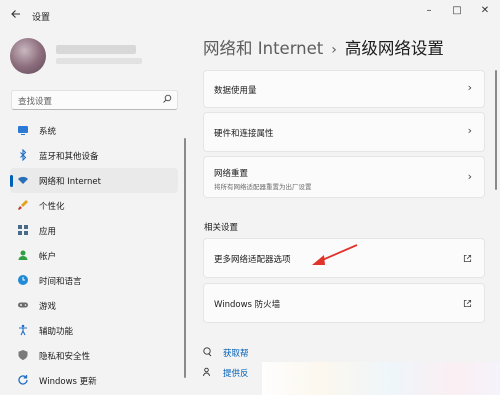 This screenshot has height=395, width=500. I want to click on card-subtitle: 将所有网络适配器重置为出厂设置, so click(263, 187).